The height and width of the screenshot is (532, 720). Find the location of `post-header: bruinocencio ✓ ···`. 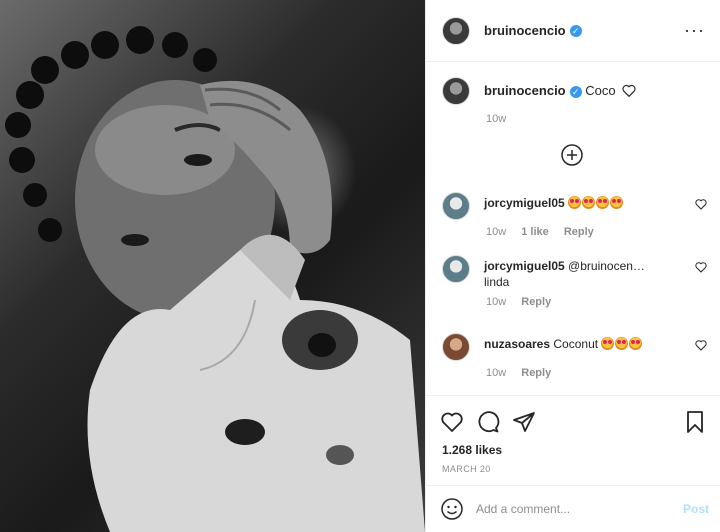

post-header: bruinocencio ✓ ··· is located at coordinates (573, 31).